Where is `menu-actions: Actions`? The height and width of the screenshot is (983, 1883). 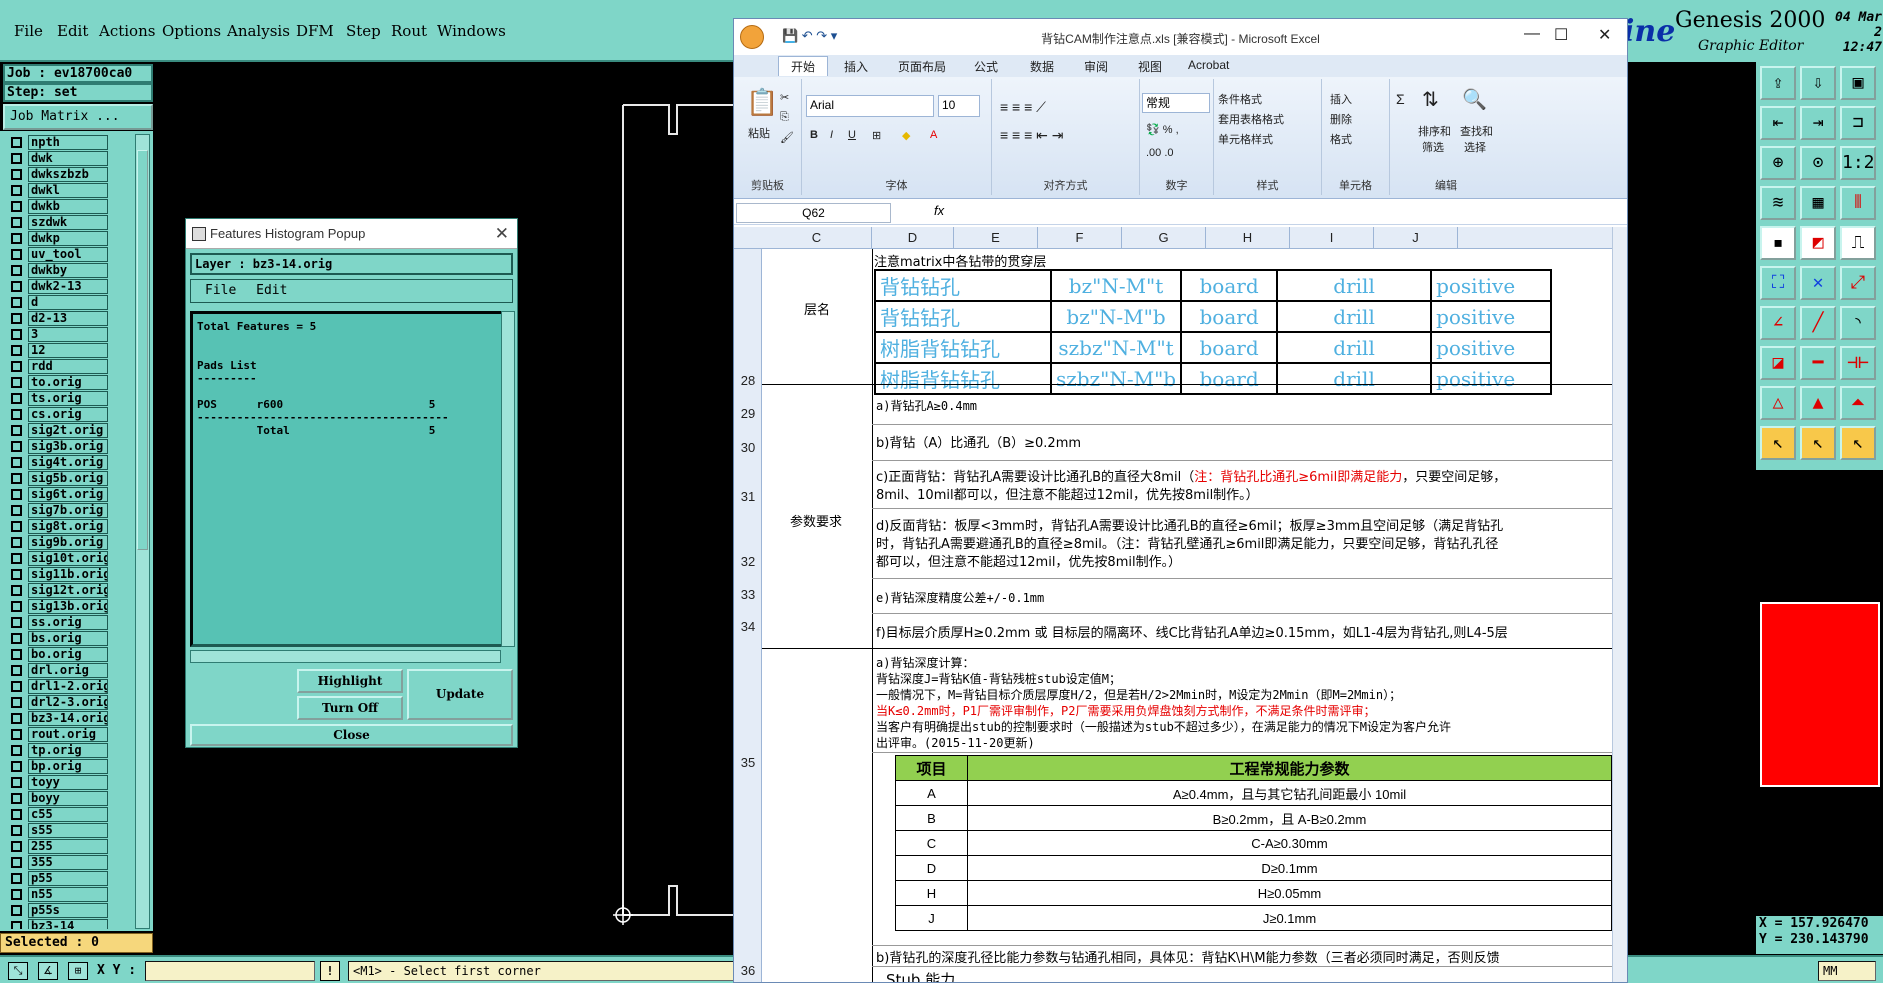 menu-actions: Actions is located at coordinates (127, 31).